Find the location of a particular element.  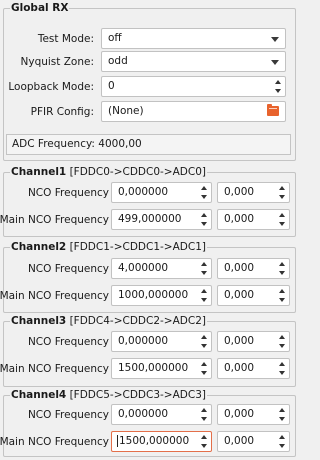

channel2-title: Channel2 [FDDC1->CDDC1->ADC1] is located at coordinates (108, 247).